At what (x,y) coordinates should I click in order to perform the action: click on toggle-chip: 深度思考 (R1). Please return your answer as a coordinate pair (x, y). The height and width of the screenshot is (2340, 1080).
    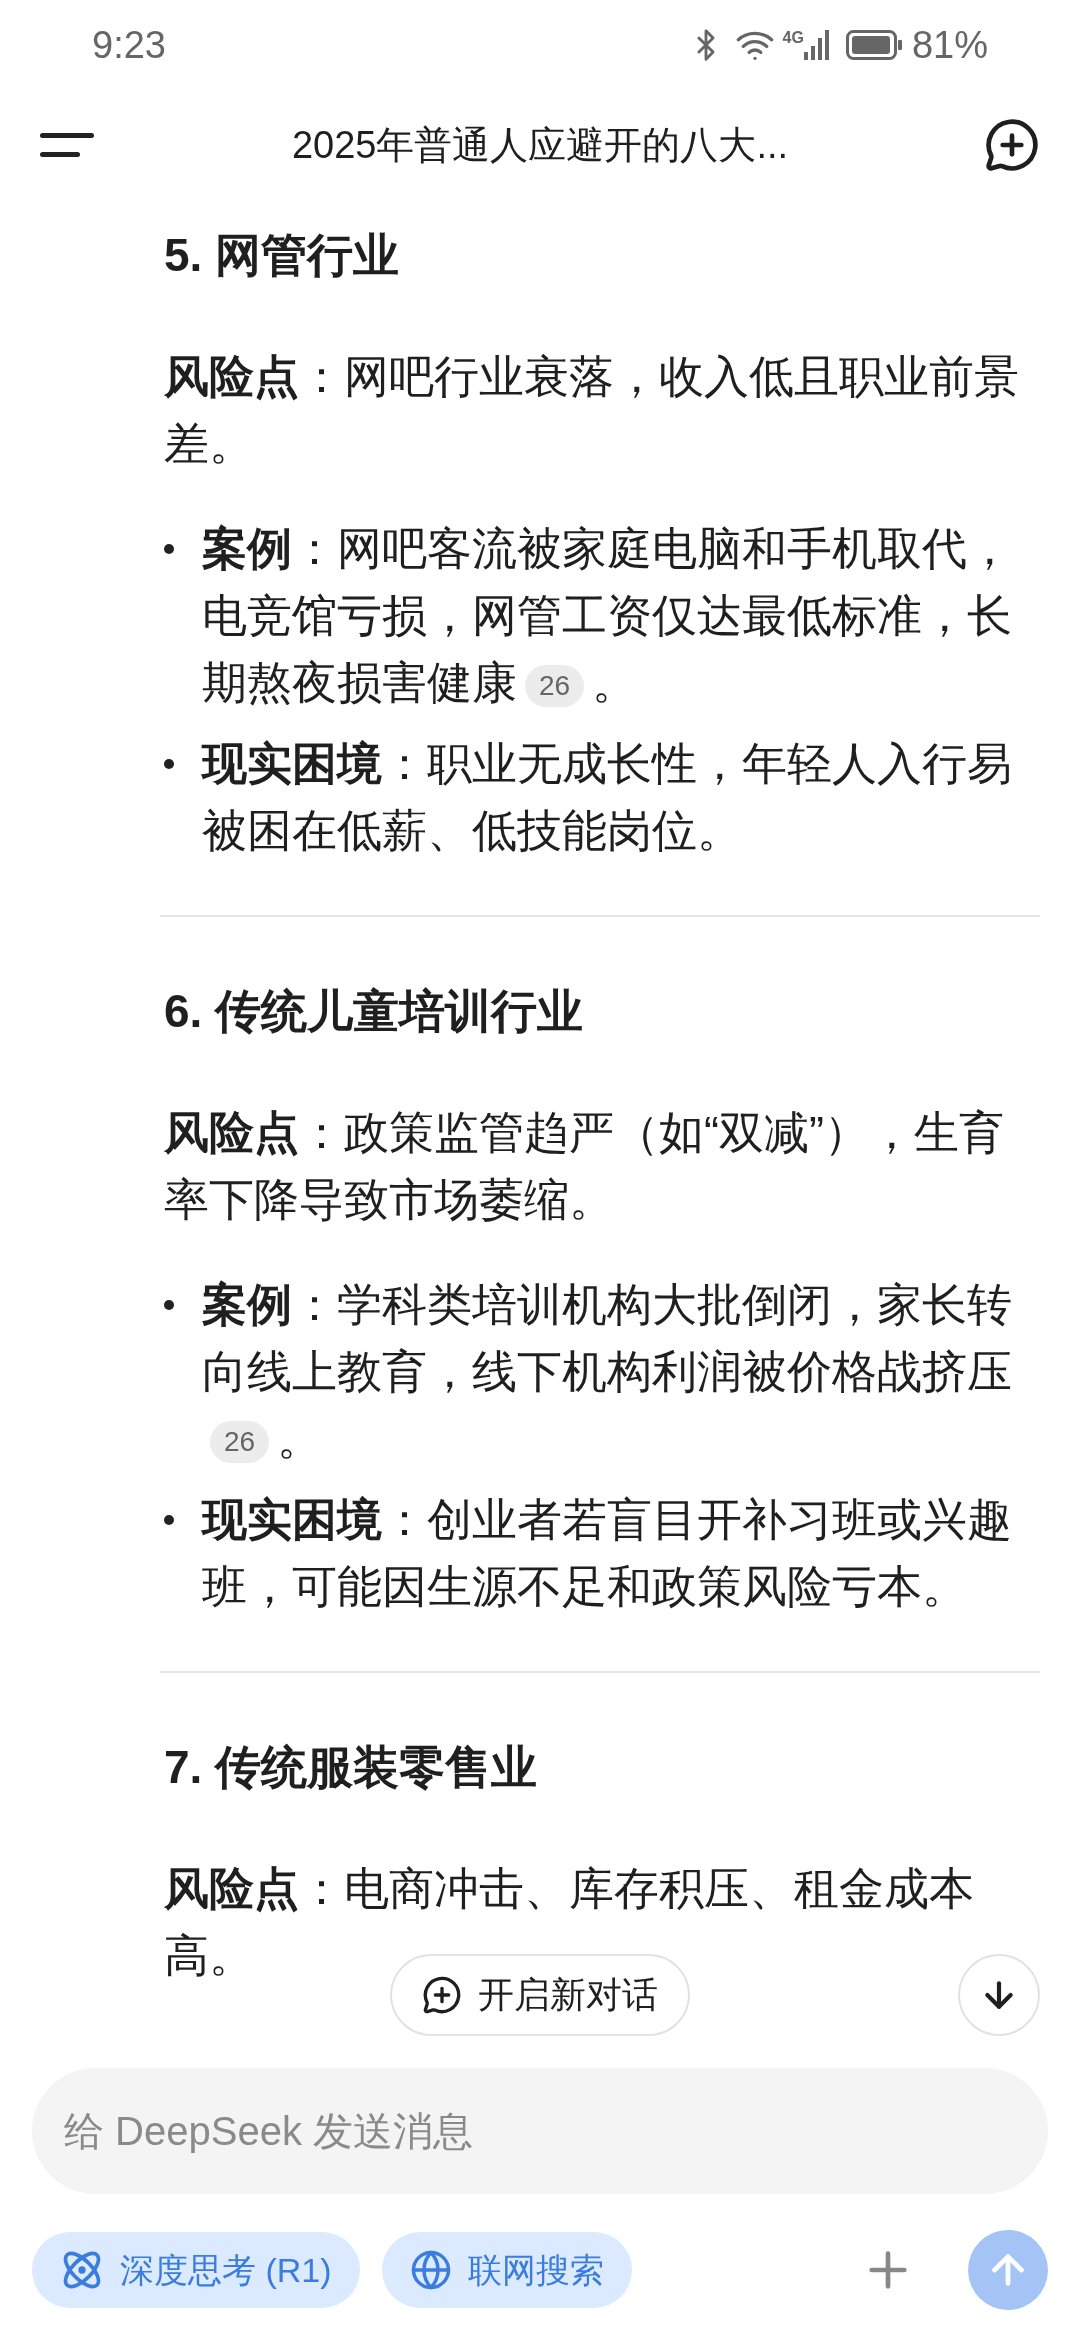
    Looking at the image, I should click on (196, 2270).